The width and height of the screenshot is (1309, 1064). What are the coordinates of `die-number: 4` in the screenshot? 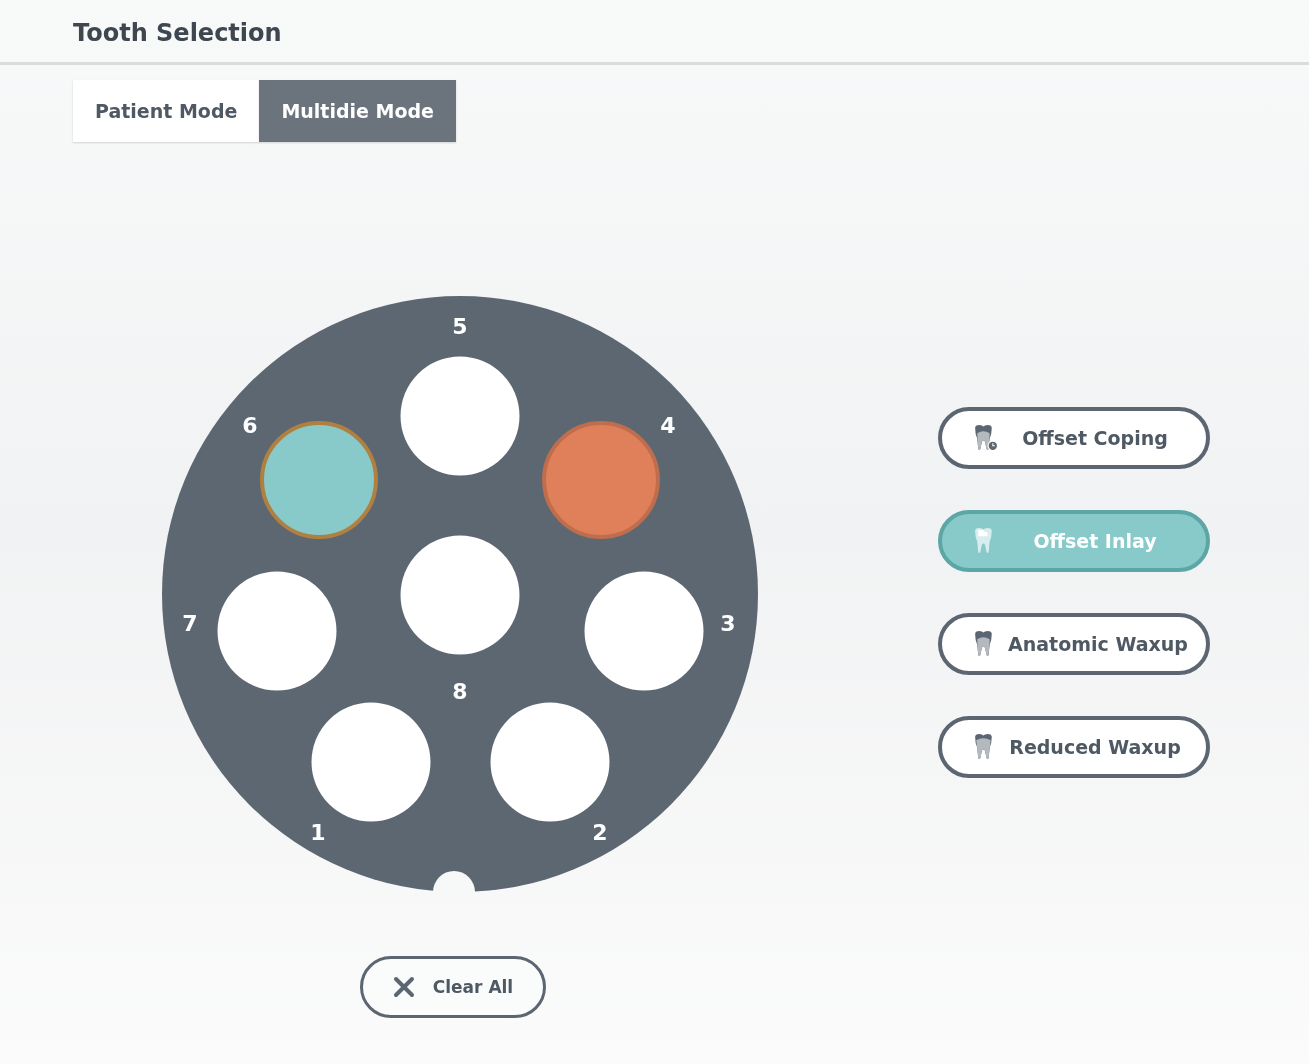 It's located at (668, 425).